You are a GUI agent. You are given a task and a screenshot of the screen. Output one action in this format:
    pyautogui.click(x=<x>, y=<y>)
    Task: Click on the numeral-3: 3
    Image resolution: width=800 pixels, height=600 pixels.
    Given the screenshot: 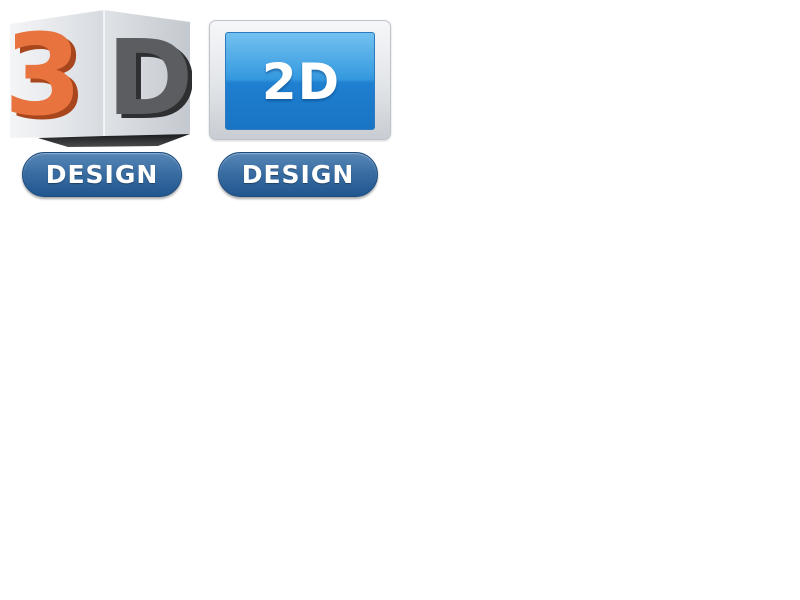 What is the action you would take?
    pyautogui.click(x=45, y=76)
    